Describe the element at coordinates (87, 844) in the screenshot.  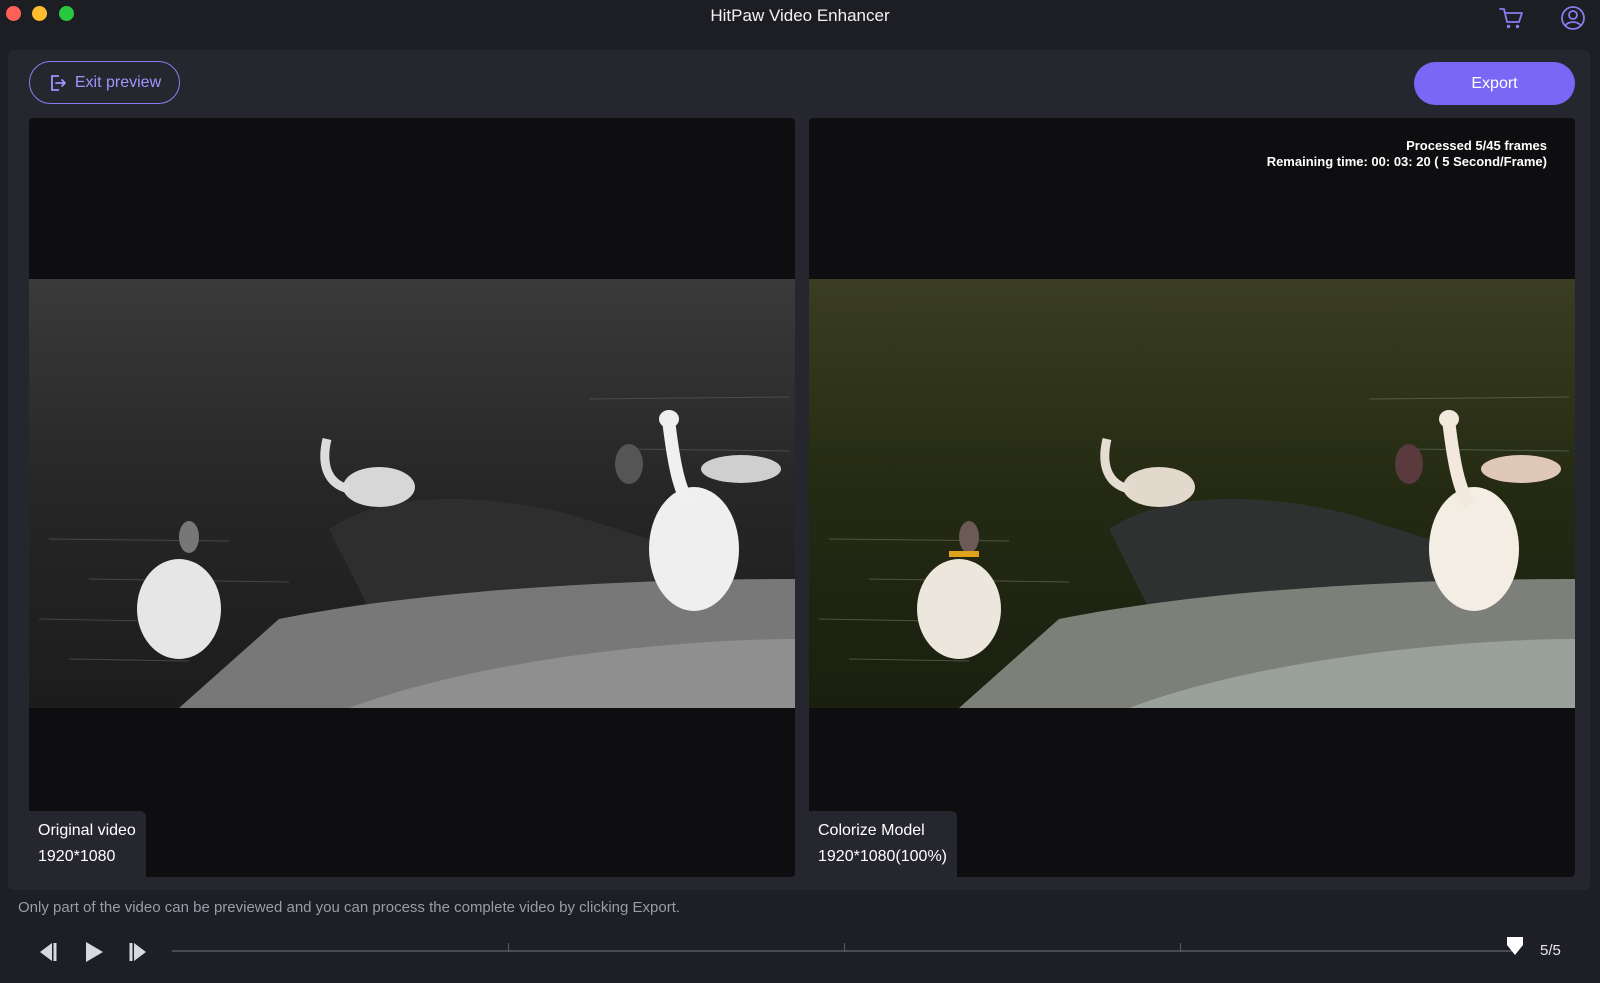
I see `original-video-label: Original video 1920*1080` at that location.